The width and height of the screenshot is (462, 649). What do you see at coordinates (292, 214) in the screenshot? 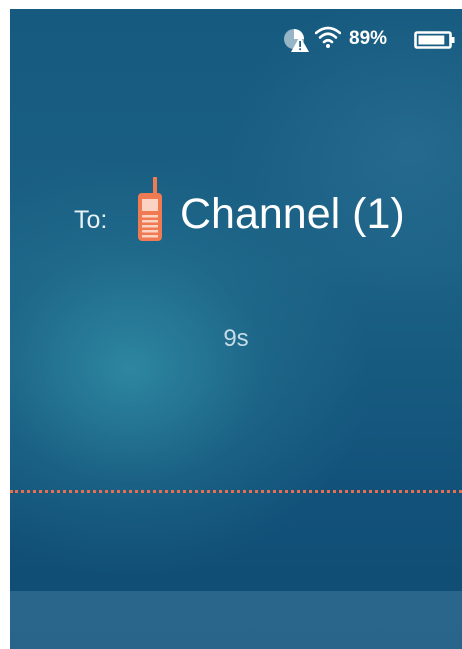
I see `channel-name: Channel (1)` at bounding box center [292, 214].